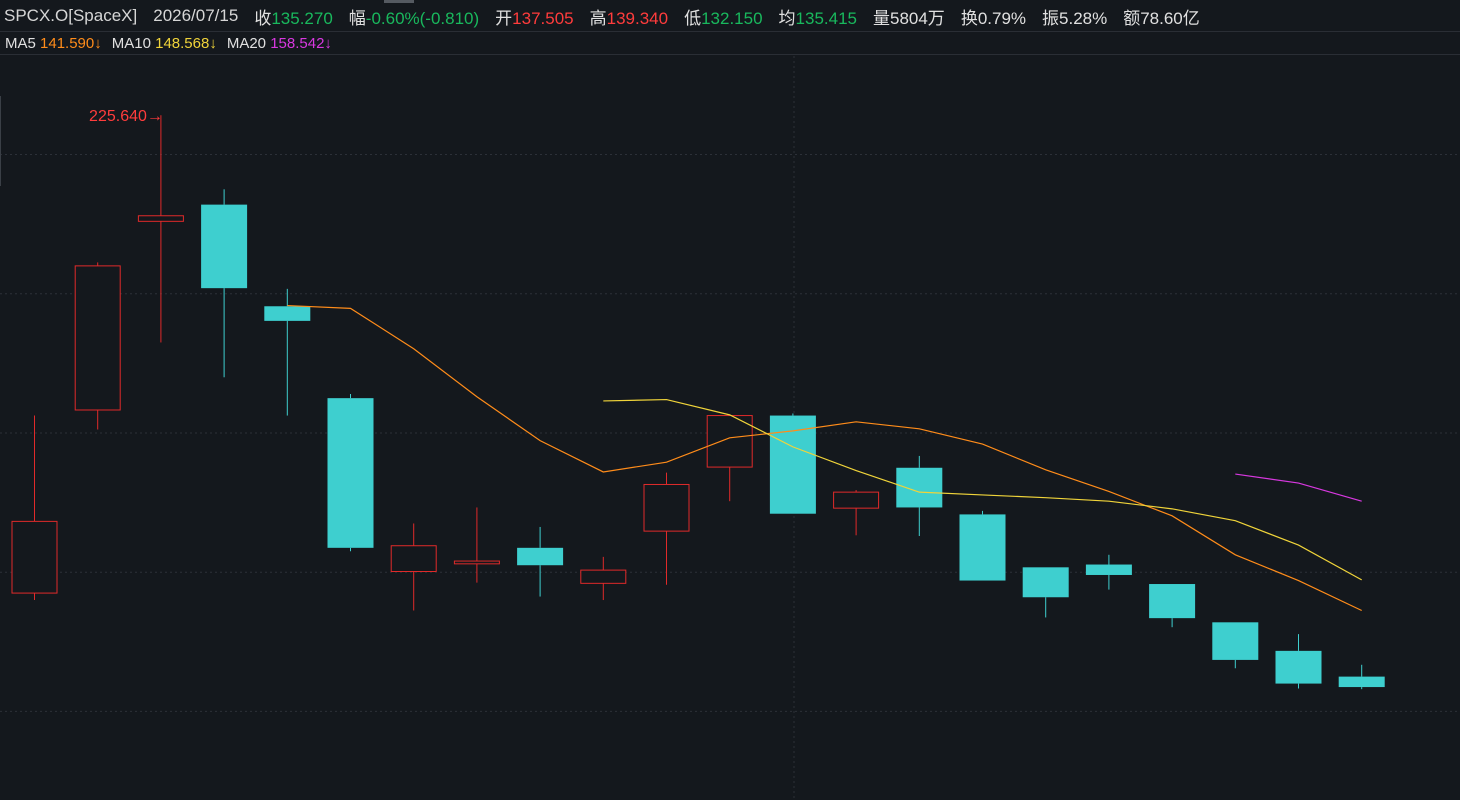 This screenshot has width=1460, height=800. Describe the element at coordinates (301, 43) in the screenshot. I see `ma-legend-value: 158.542↓` at that location.